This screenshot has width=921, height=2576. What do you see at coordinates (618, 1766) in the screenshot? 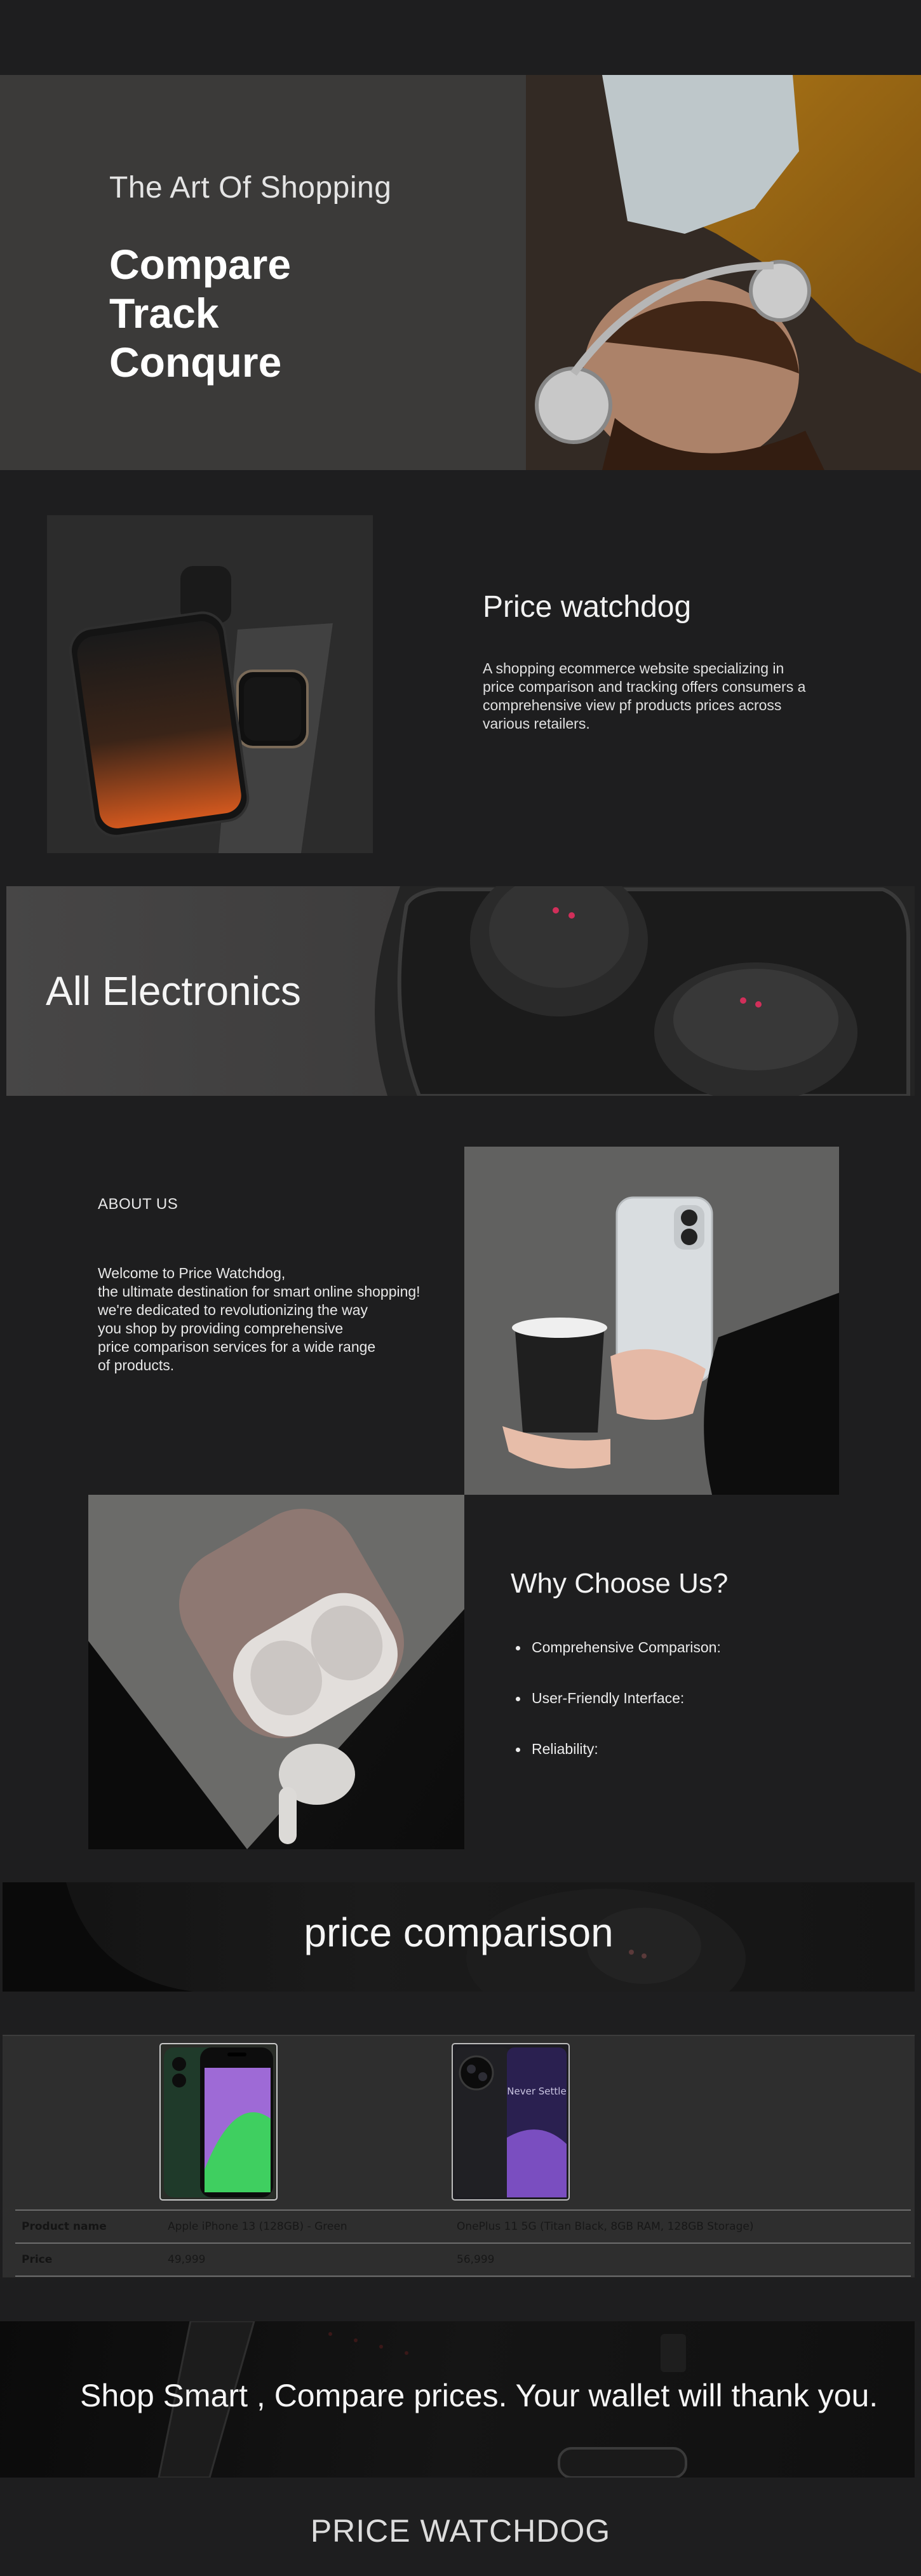
I see `why-item-reliability: Reliability:` at bounding box center [618, 1766].